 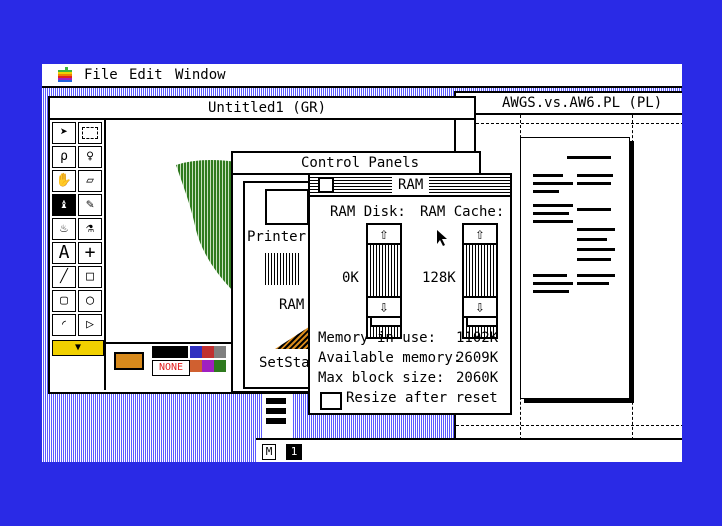 I want to click on oval-tool-icon: ◯, so click(x=90, y=301).